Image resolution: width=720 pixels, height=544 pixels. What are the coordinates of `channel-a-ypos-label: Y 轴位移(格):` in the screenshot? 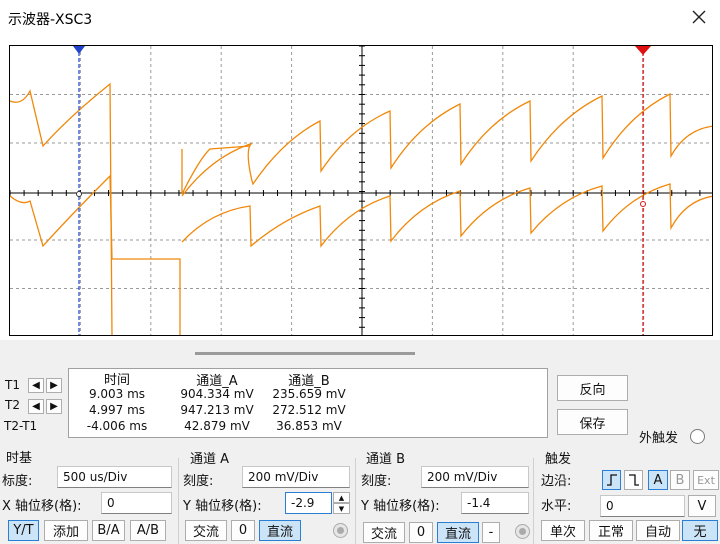 It's located at (222, 506).